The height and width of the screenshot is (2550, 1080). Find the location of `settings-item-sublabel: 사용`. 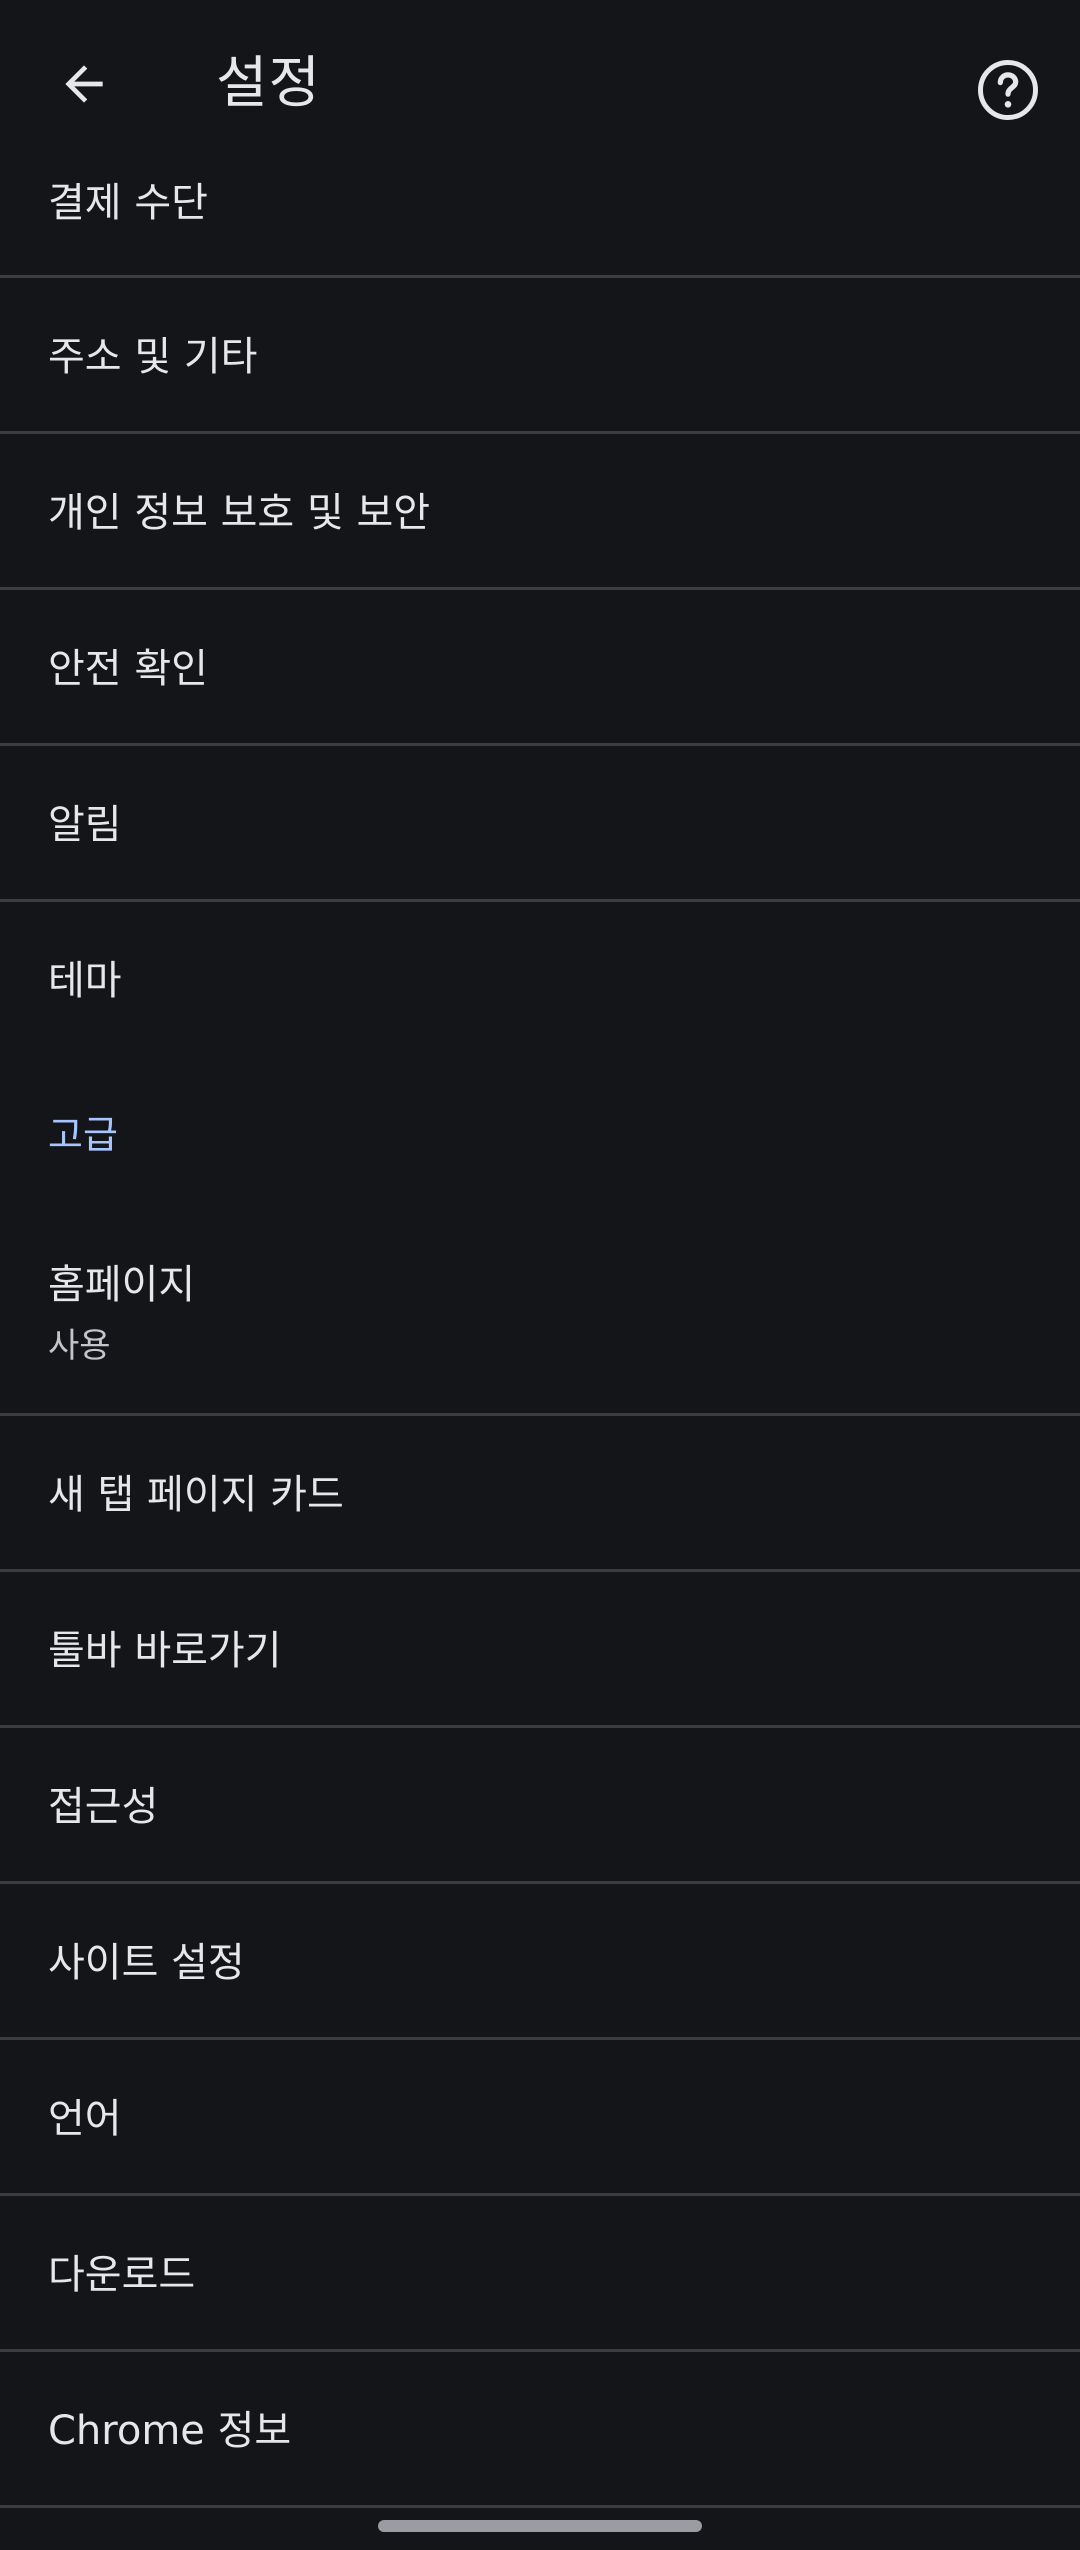

settings-item-sublabel: 사용 is located at coordinates (79, 1346).